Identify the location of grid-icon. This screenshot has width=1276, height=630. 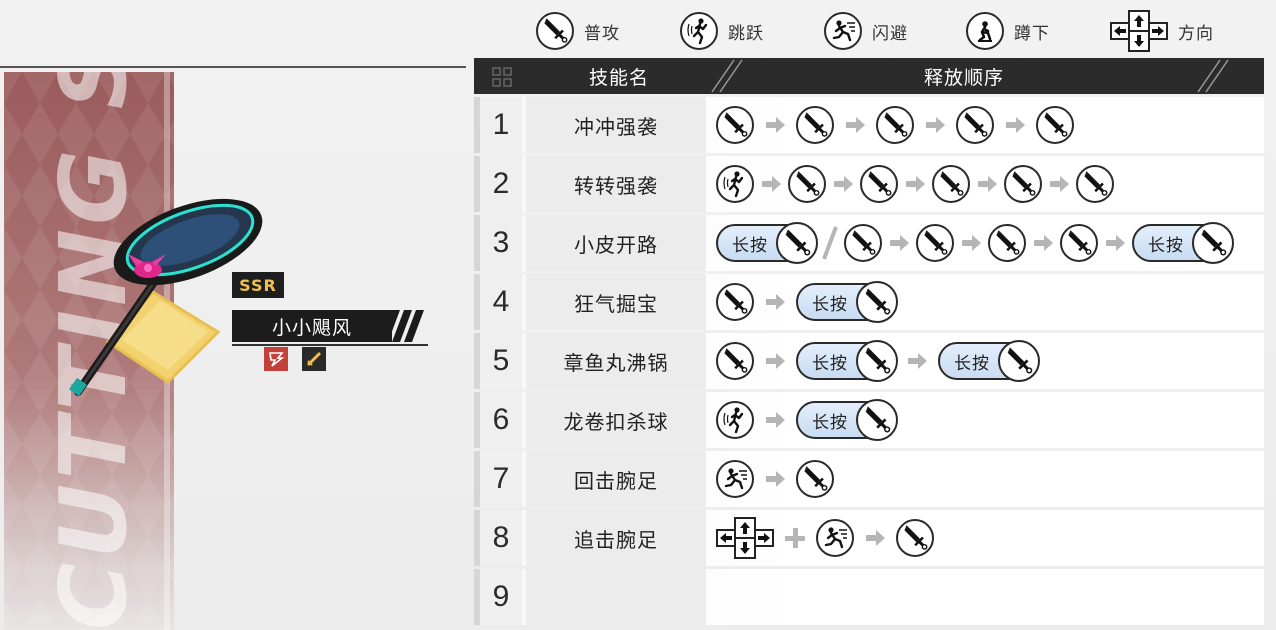
(502, 77).